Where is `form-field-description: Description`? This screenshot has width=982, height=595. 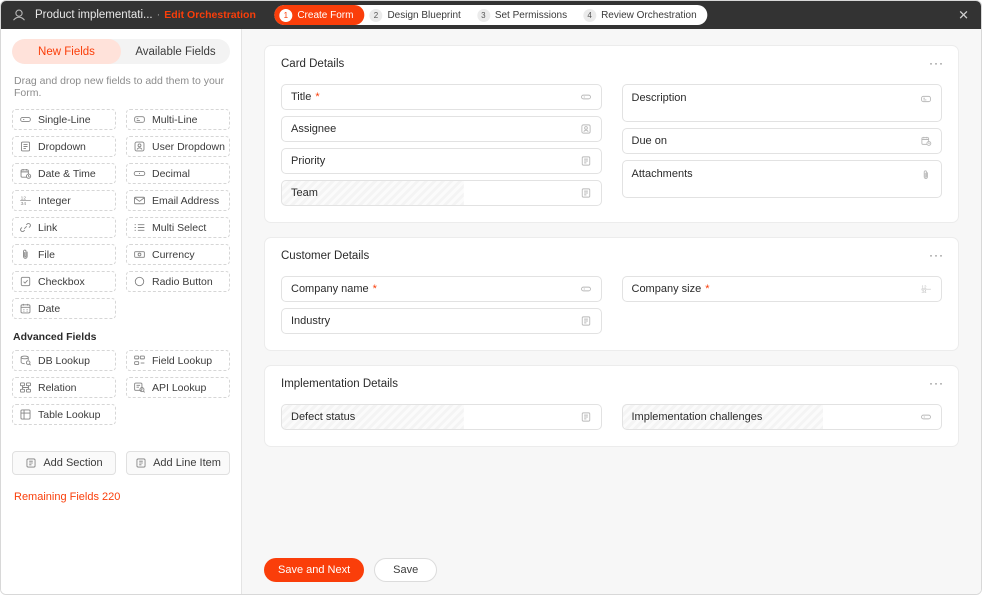 form-field-description: Description is located at coordinates (781, 103).